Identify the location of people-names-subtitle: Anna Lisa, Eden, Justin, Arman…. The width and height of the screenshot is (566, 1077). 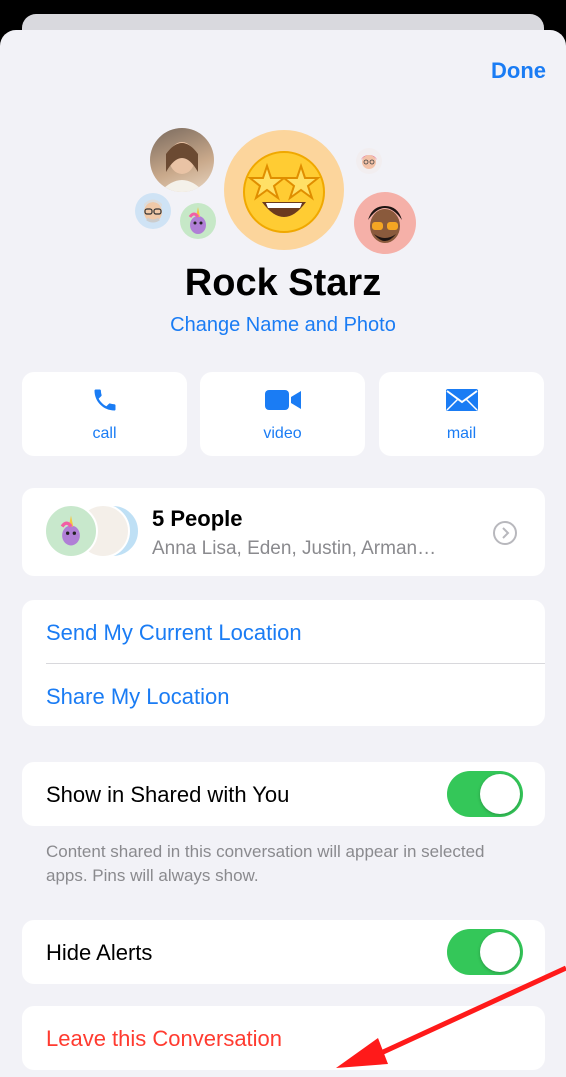
(294, 548).